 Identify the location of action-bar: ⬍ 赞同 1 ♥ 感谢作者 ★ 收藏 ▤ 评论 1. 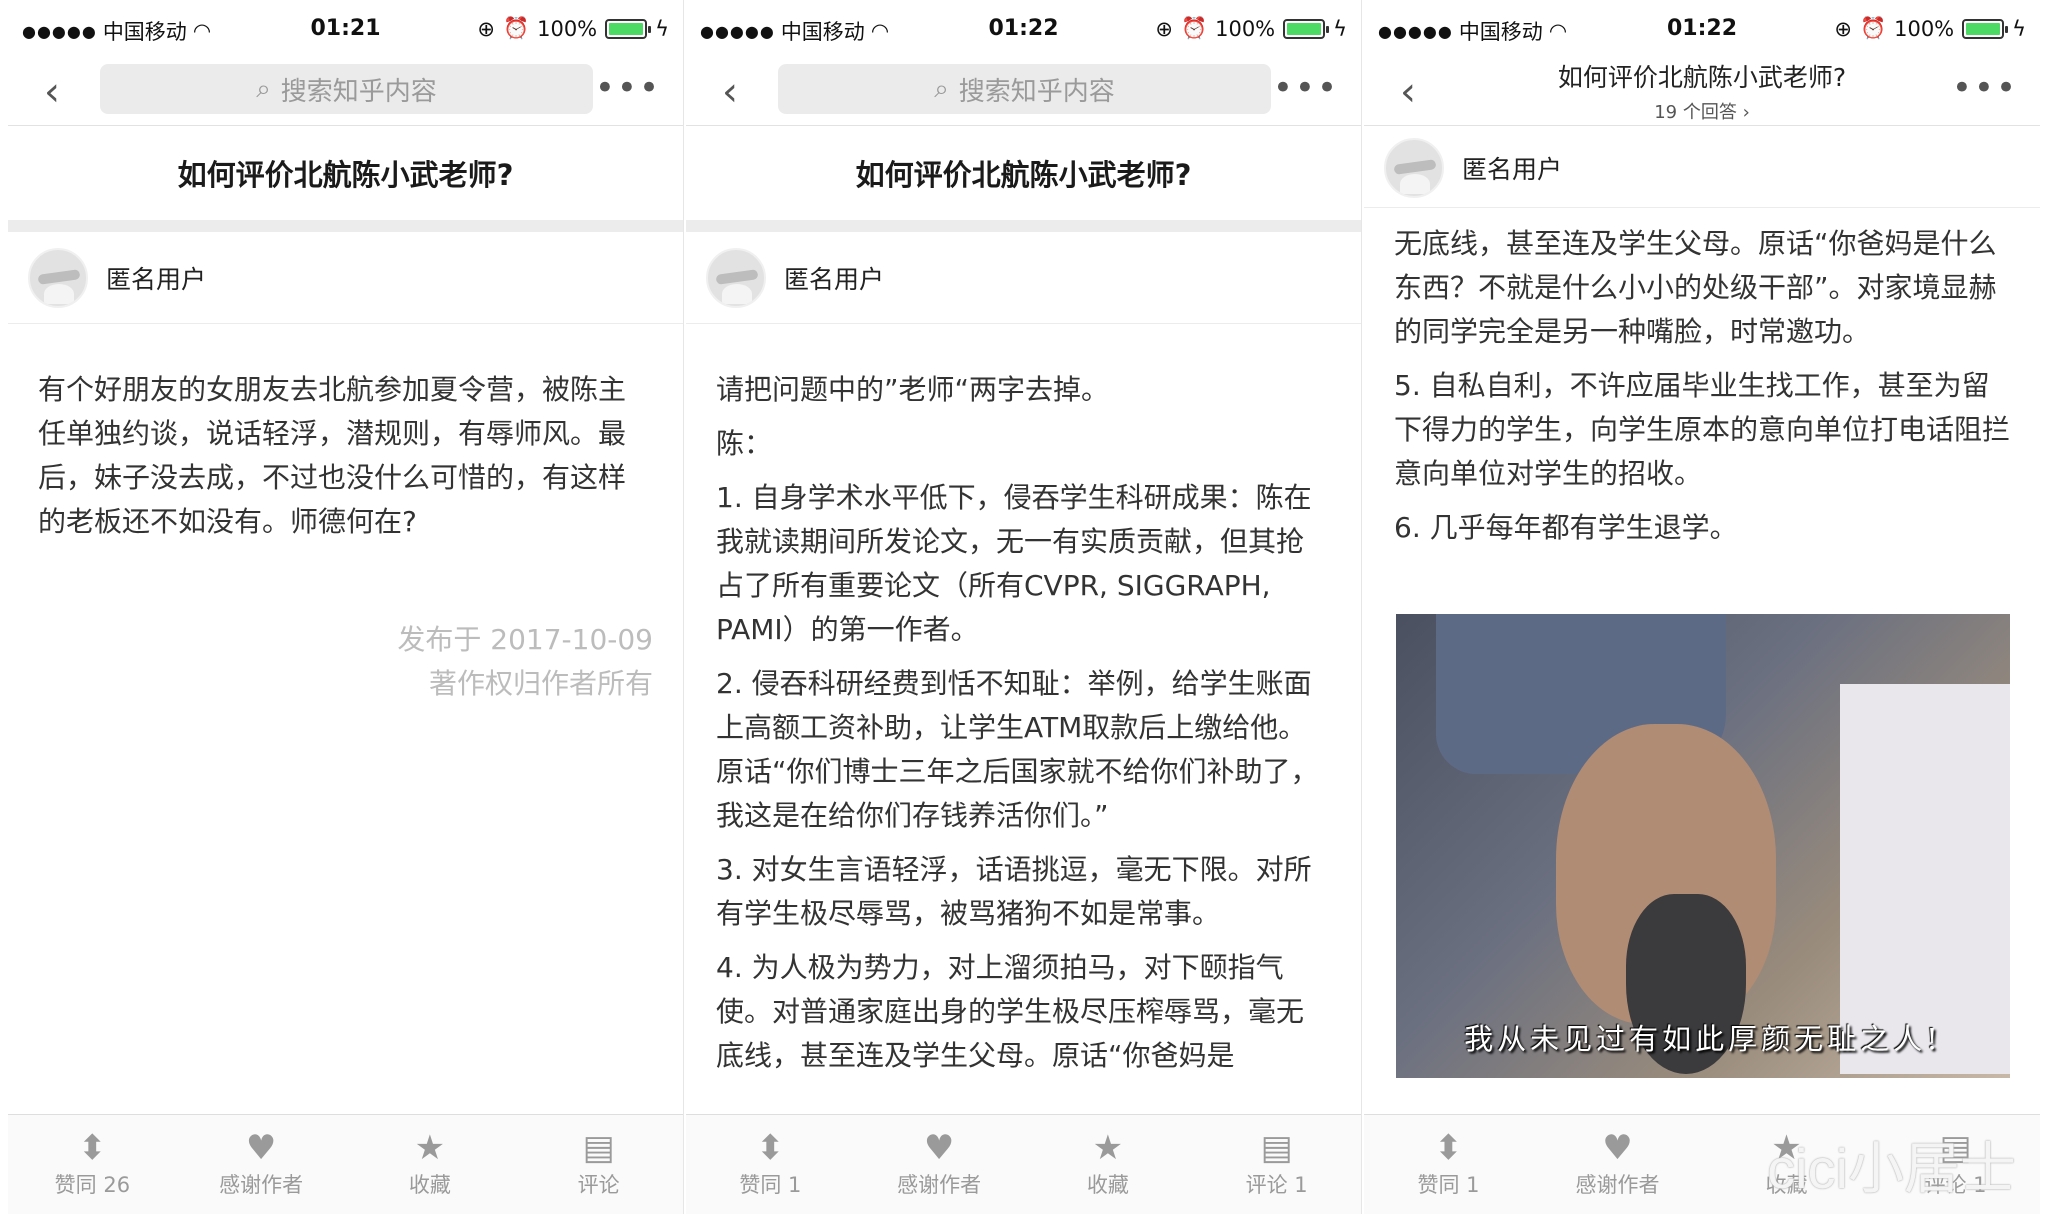
(1023, 1164).